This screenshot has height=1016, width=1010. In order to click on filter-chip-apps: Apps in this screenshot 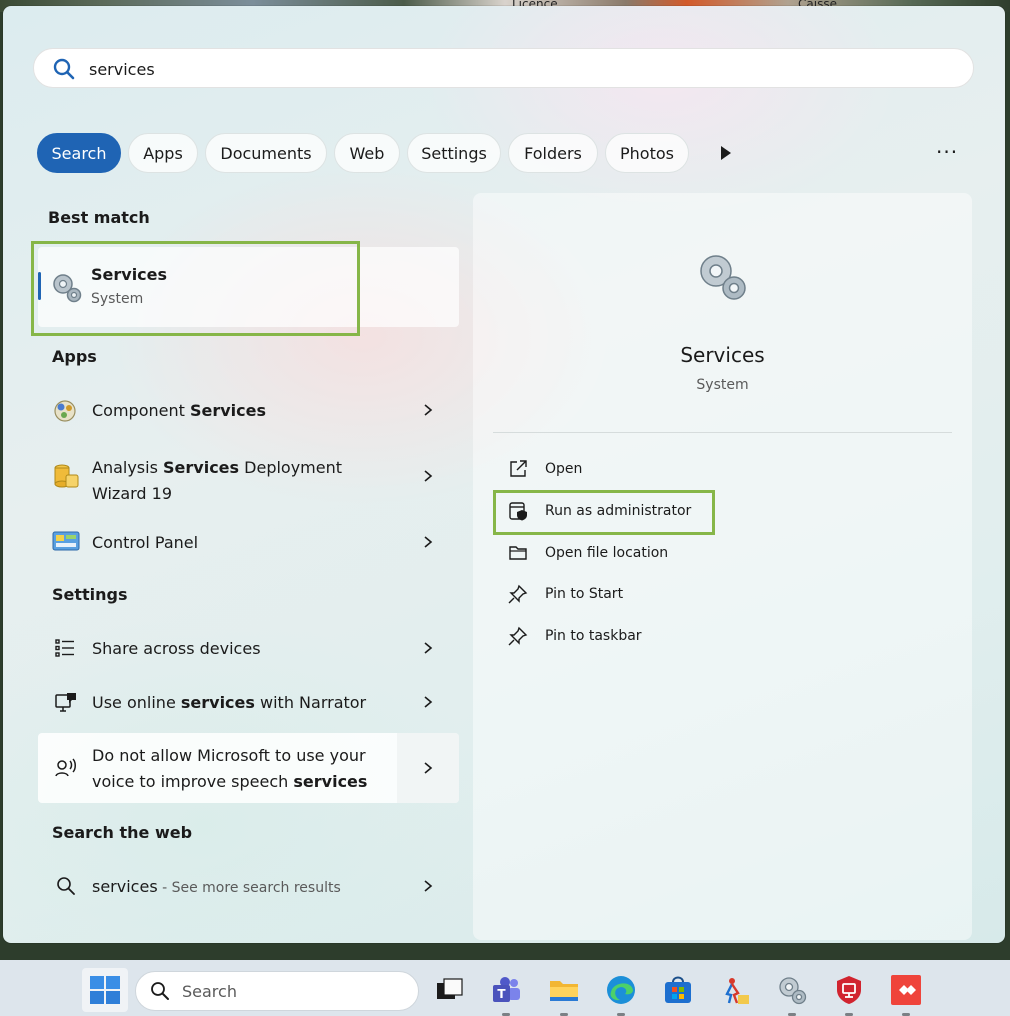, I will do `click(163, 153)`.